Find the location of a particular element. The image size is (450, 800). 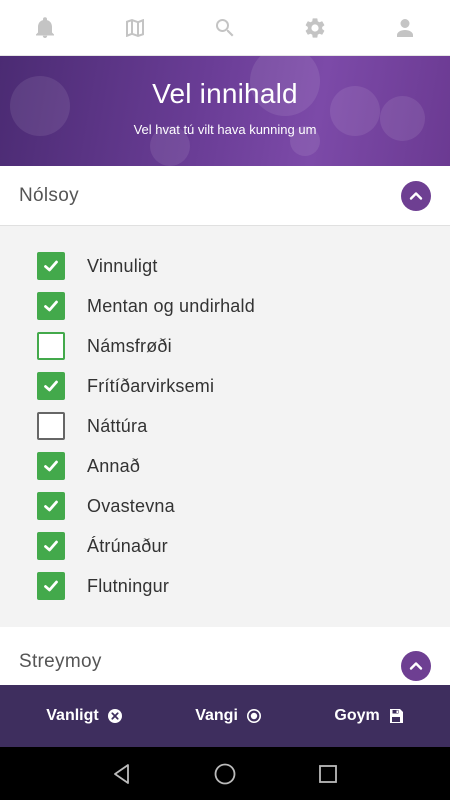

close-circle-icon is located at coordinates (114, 716).